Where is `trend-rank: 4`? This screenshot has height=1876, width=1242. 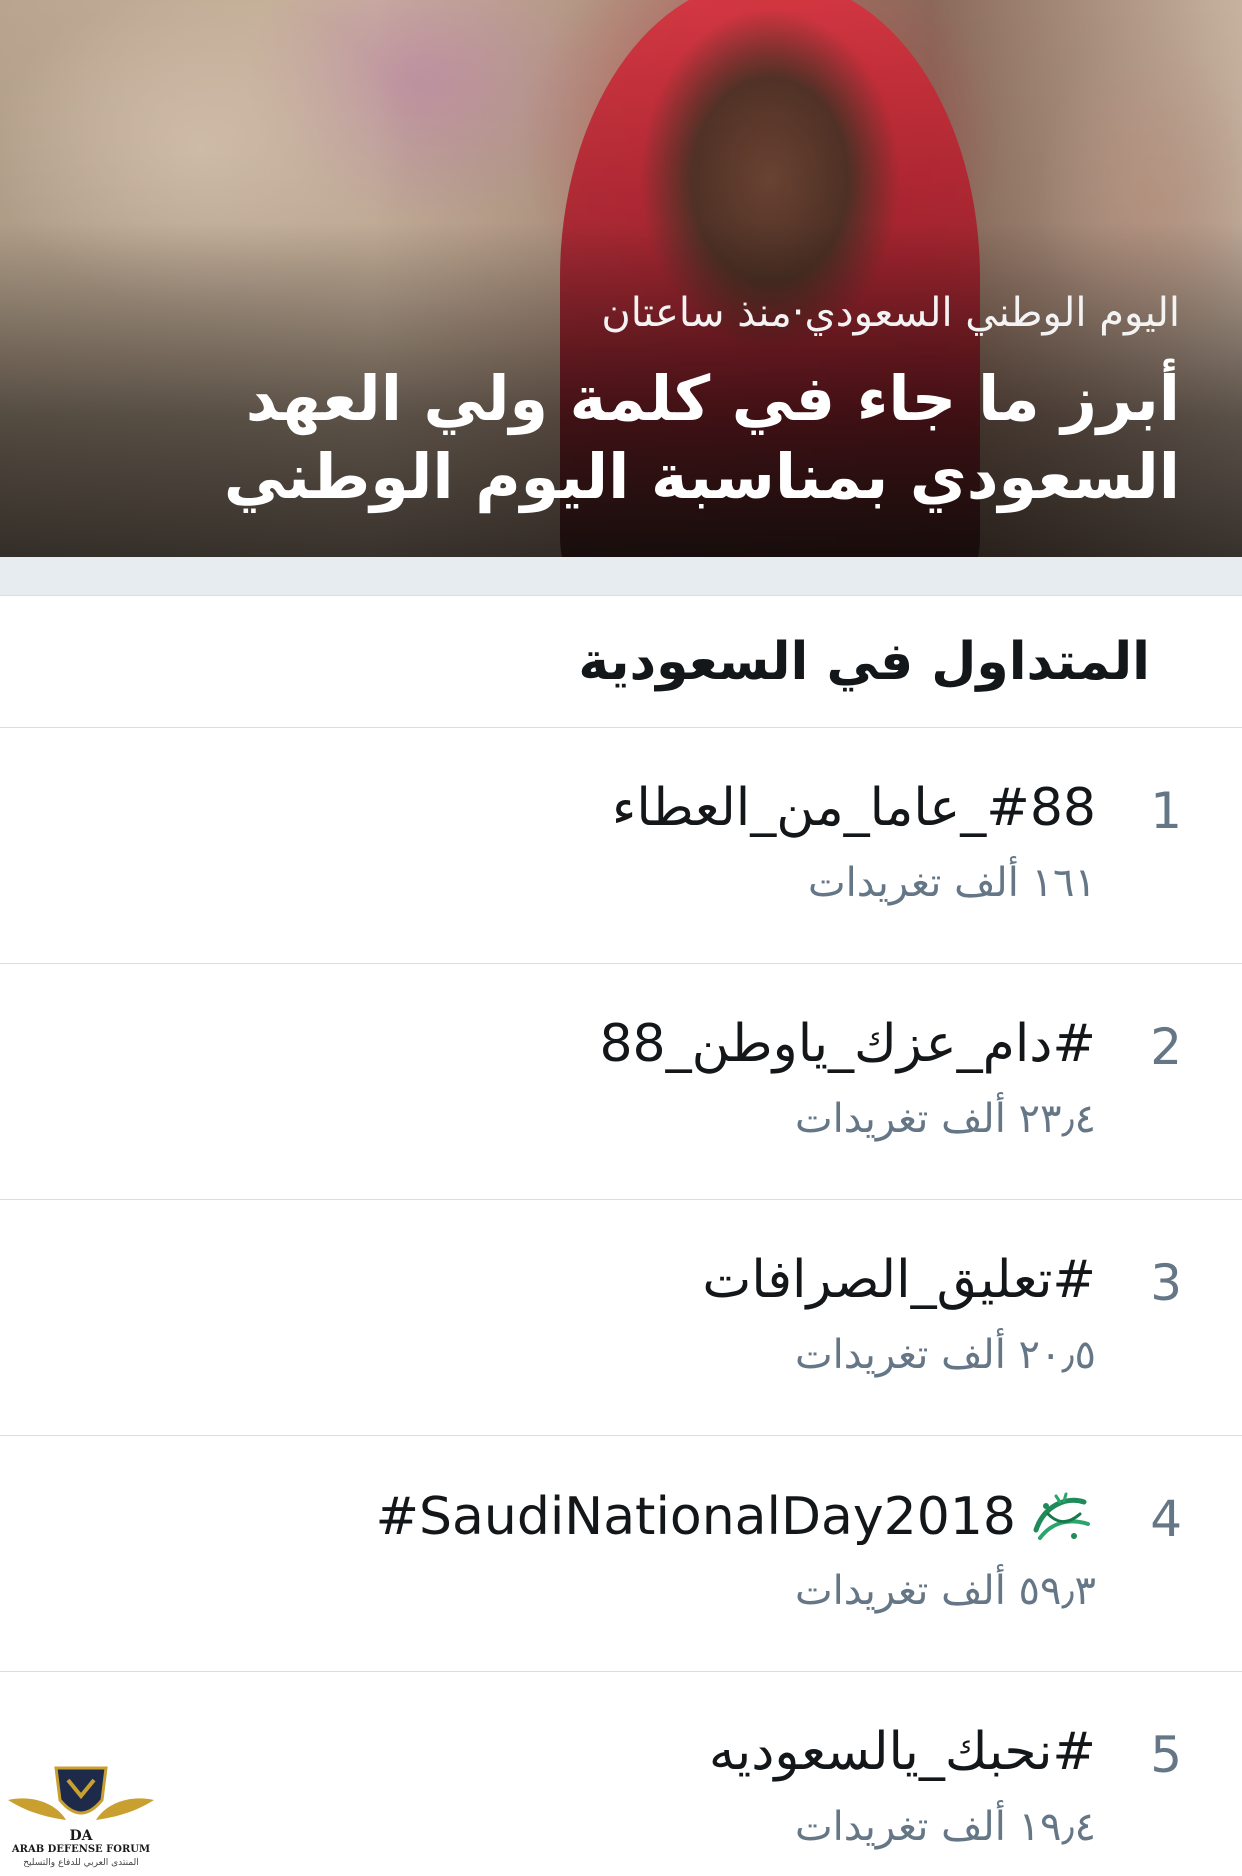 trend-rank: 4 is located at coordinates (1166, 1519).